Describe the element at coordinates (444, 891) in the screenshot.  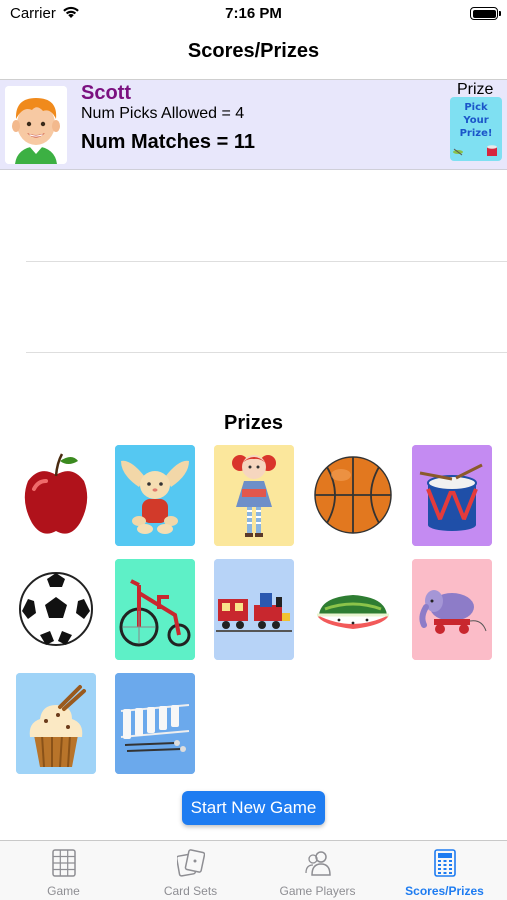
I see `tab-label: Scores/Prizes` at that location.